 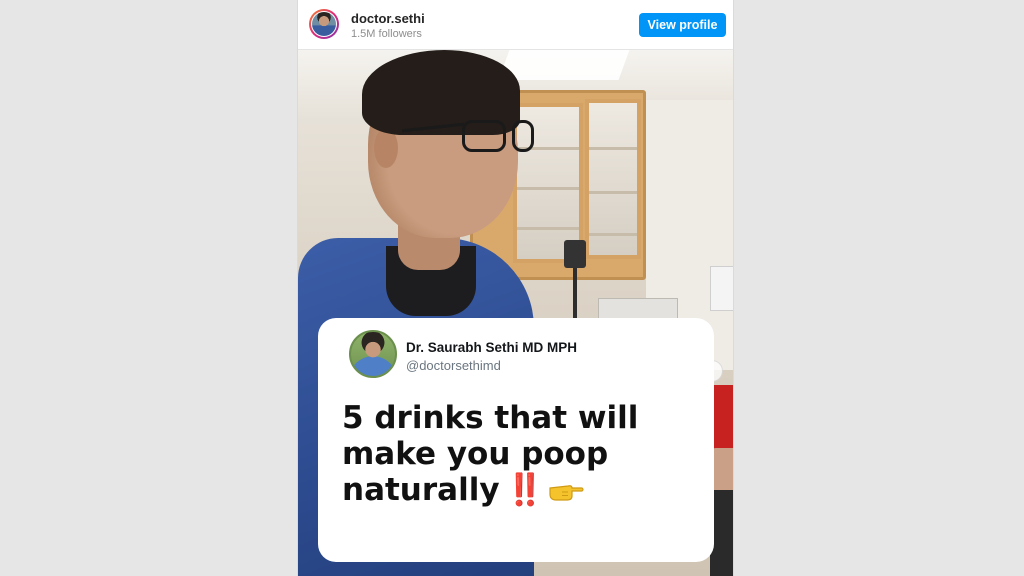 What do you see at coordinates (575, 254) in the screenshot?
I see `medical-equipment-head` at bounding box center [575, 254].